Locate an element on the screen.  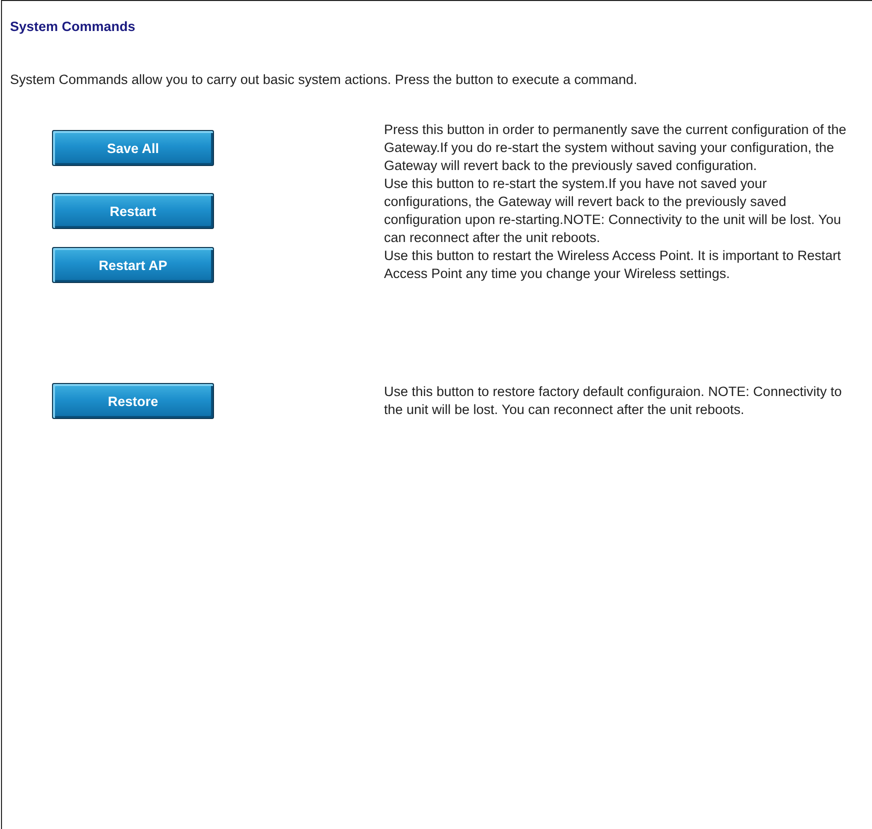
command-button: Restart is located at coordinates (133, 211).